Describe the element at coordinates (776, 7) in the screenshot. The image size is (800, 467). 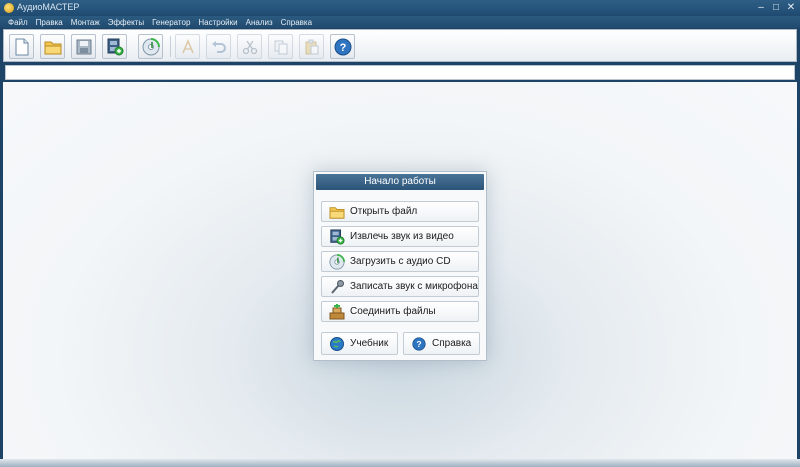
I see `maximize-button: □` at that location.